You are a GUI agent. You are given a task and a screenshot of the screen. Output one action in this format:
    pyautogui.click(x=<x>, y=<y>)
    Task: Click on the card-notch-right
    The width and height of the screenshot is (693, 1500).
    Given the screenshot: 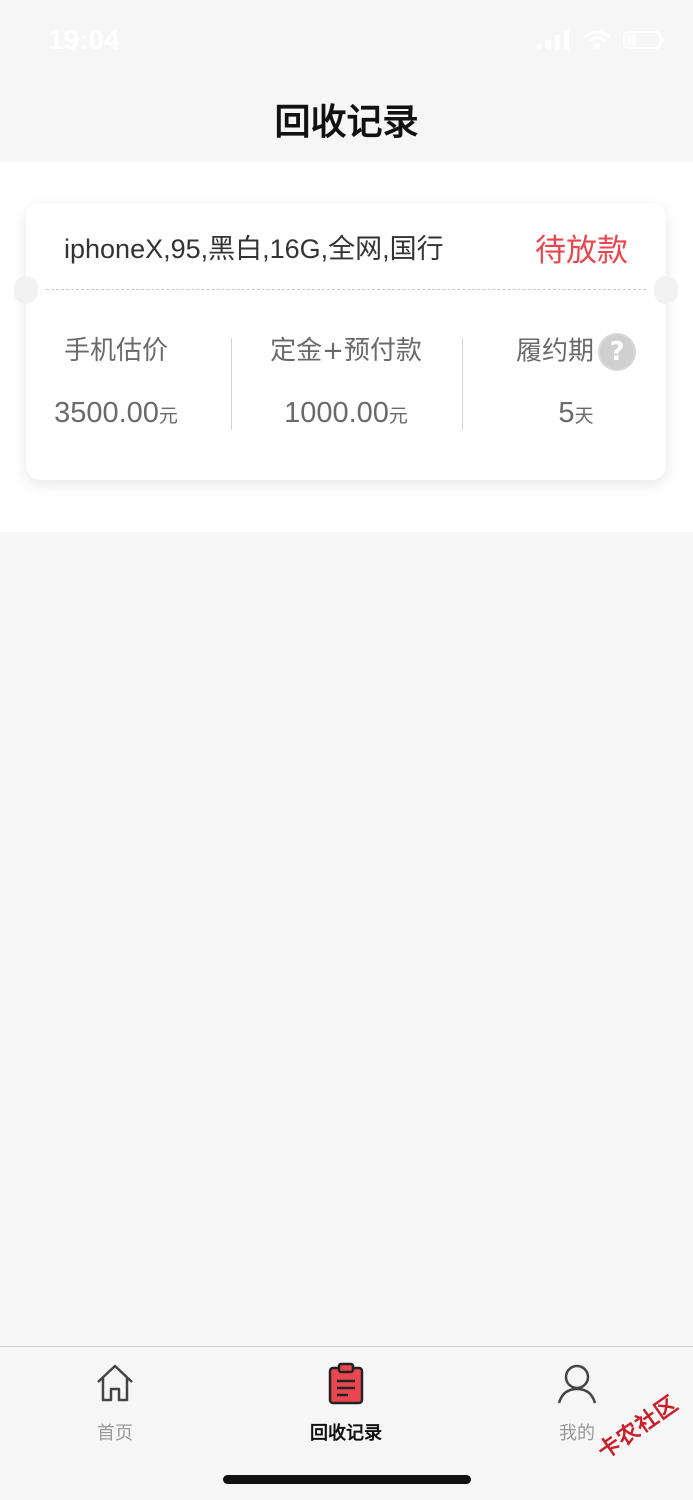 What is the action you would take?
    pyautogui.click(x=666, y=290)
    